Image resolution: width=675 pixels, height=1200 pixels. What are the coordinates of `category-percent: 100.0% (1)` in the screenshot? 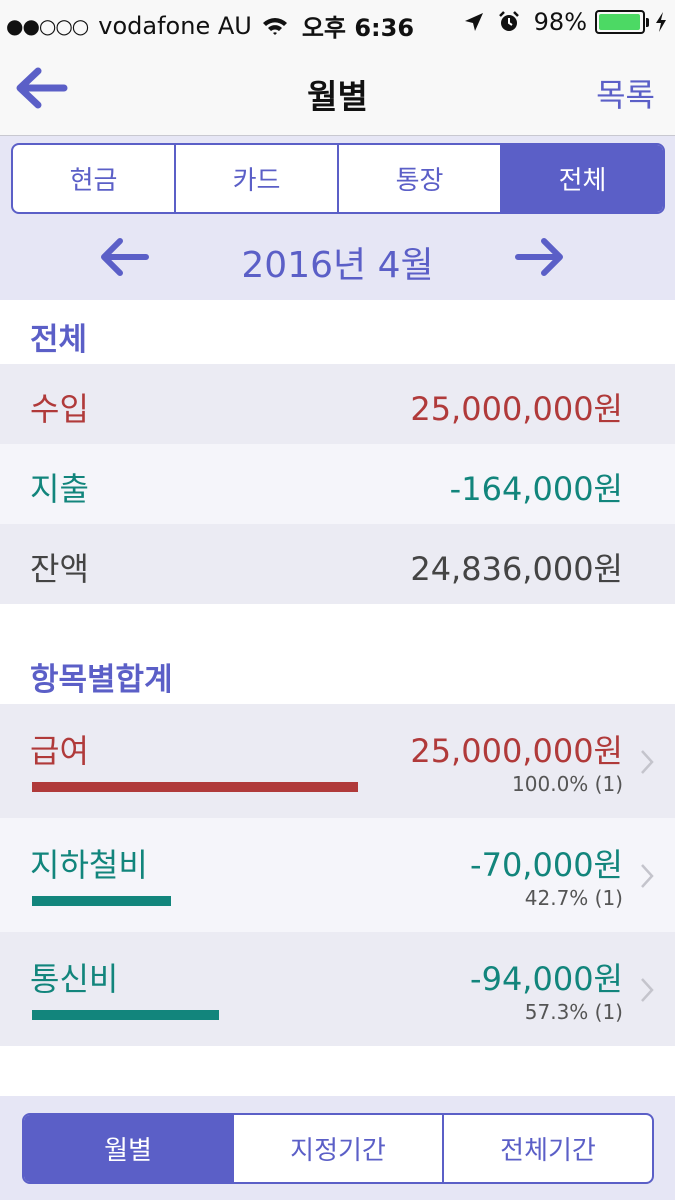 It's located at (567, 784).